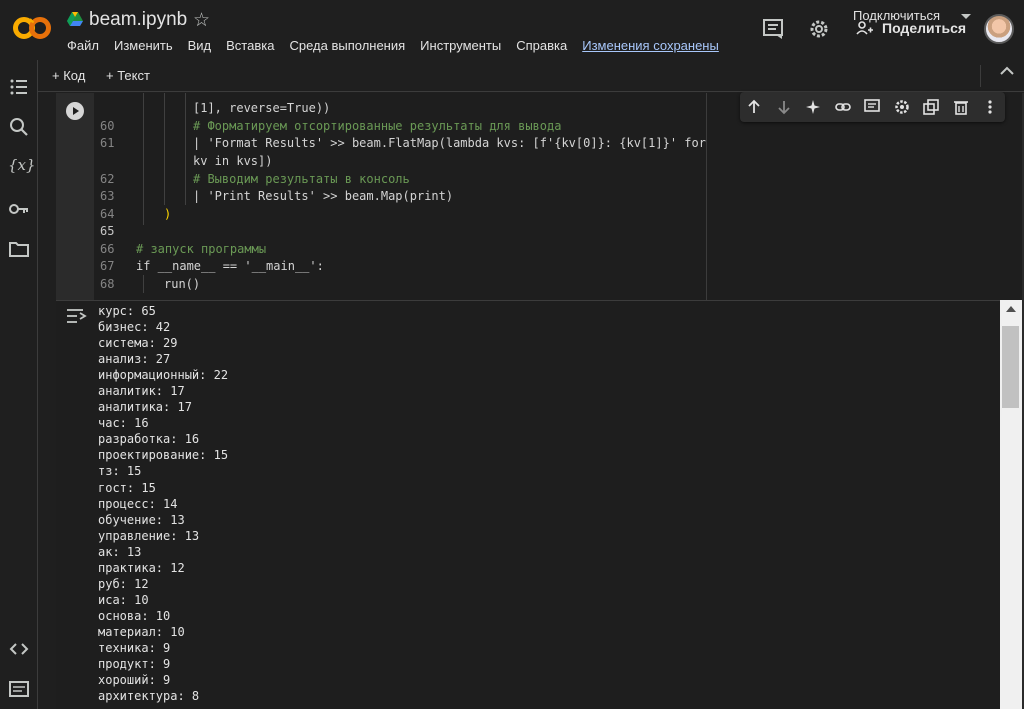 The width and height of the screenshot is (1024, 709). What do you see at coordinates (123, 423) in the screenshot?
I see `output-line: час: 16` at bounding box center [123, 423].